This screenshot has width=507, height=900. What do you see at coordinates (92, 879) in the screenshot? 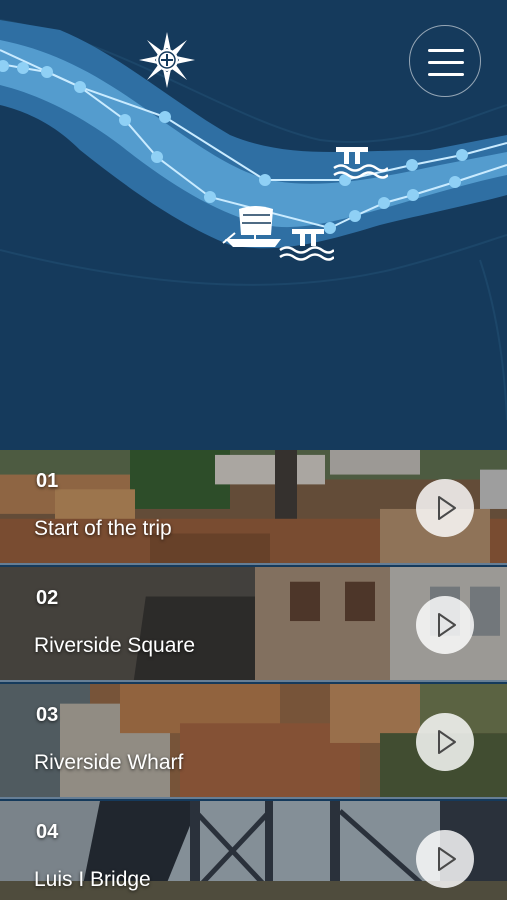
I see `stop-title: Luis I Bridge` at bounding box center [92, 879].